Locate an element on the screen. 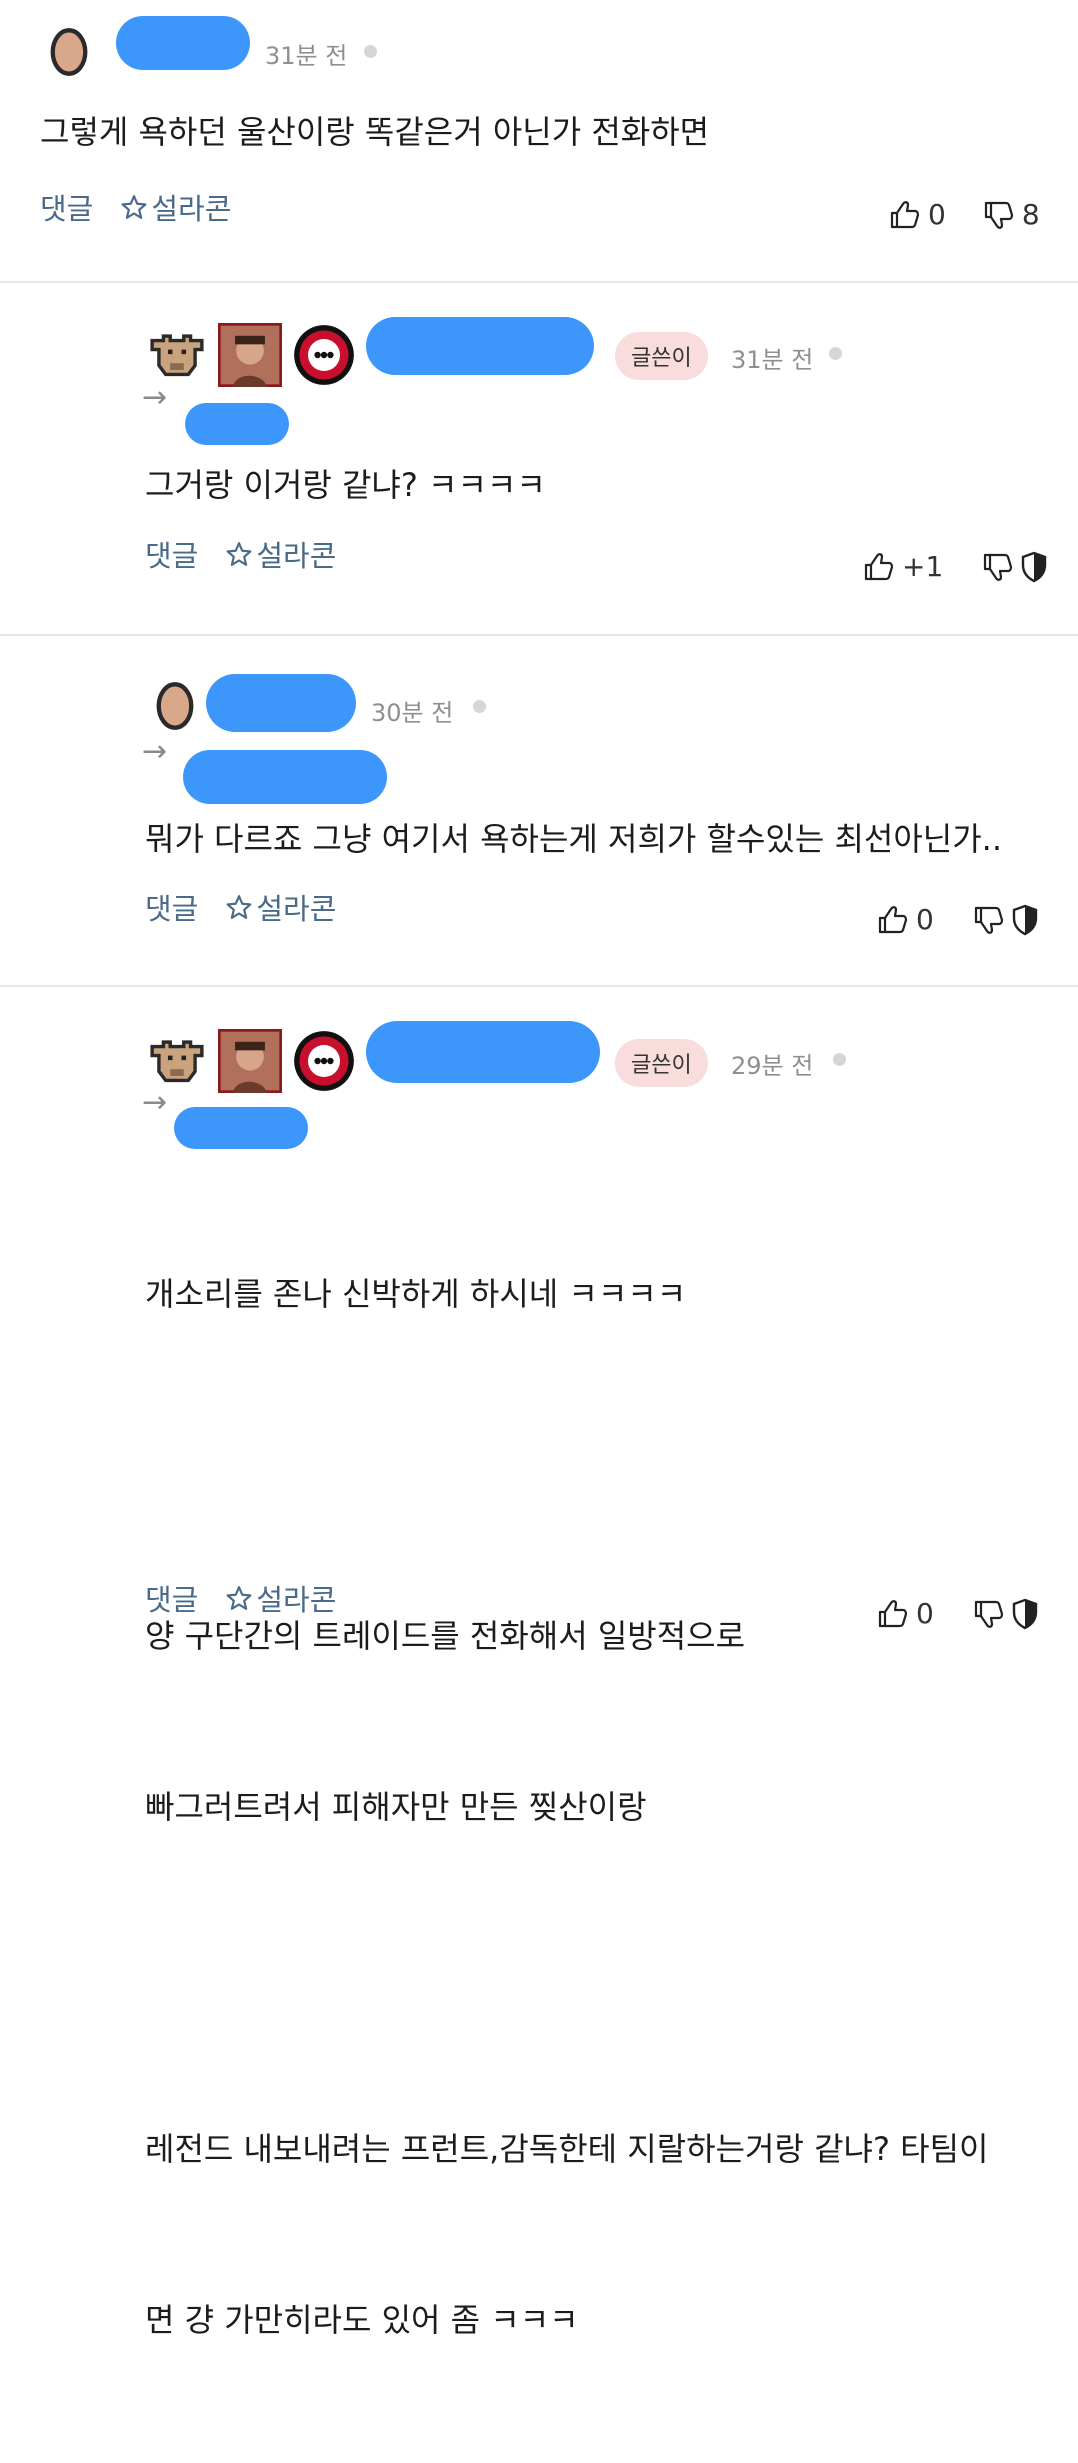  downvote-count: 8 is located at coordinates (1030, 214).